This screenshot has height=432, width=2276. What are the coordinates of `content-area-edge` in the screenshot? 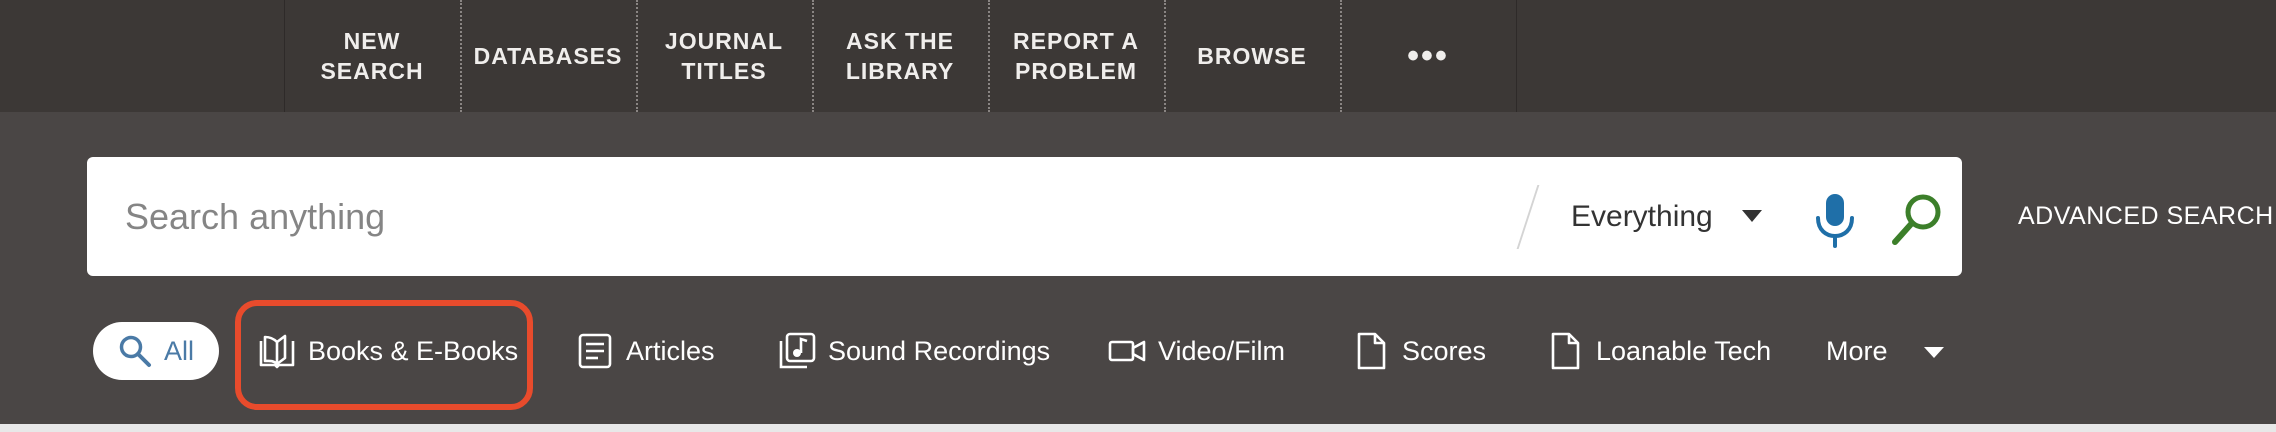 It's located at (1138, 428).